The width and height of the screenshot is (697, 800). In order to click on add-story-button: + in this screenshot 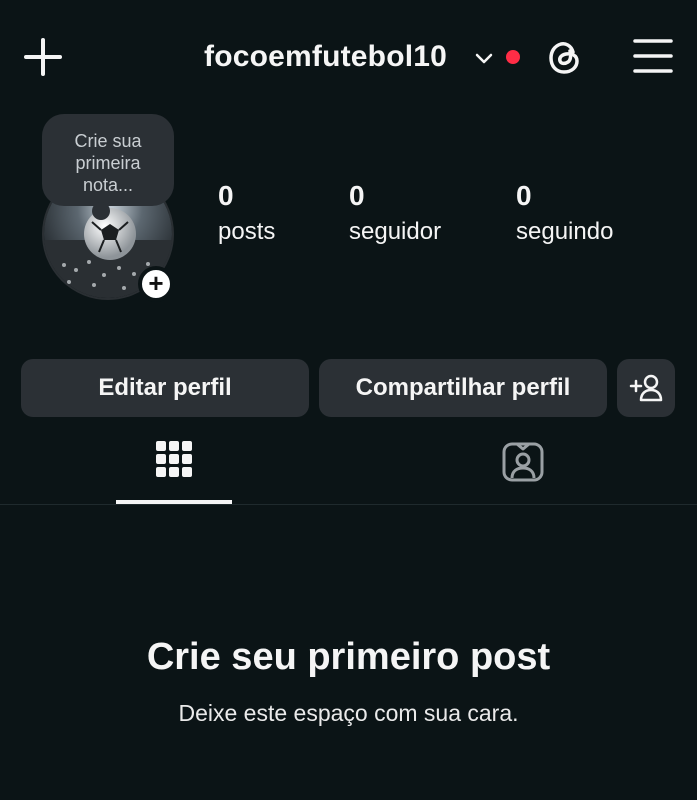, I will do `click(156, 284)`.